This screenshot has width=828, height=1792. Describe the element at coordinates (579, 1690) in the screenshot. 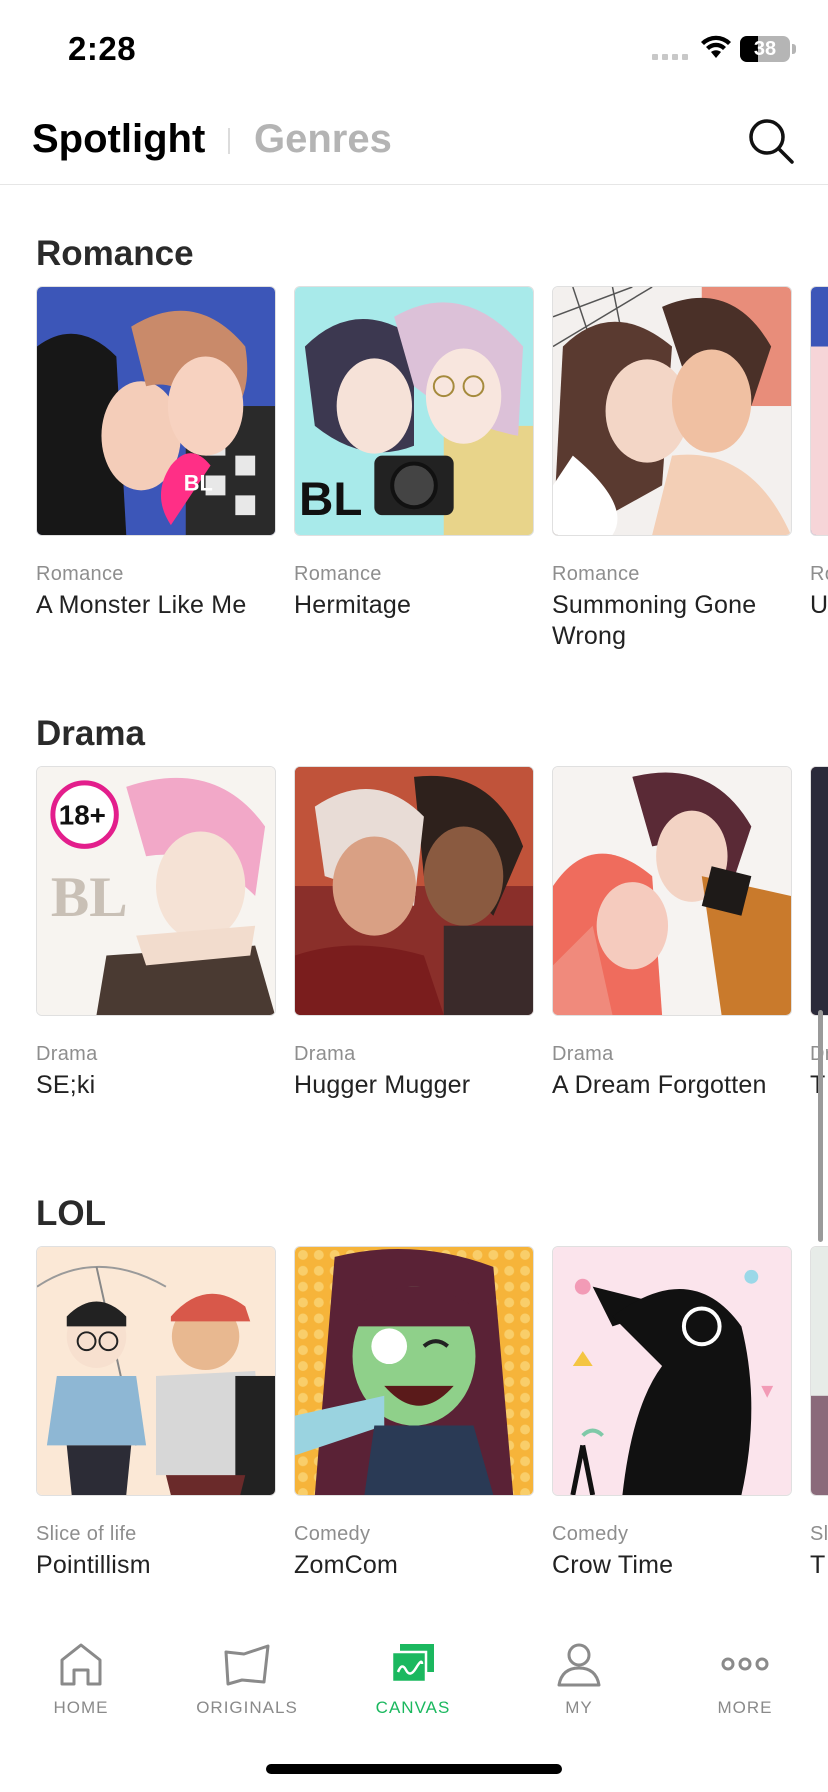

I see `nav-my: MY` at that location.